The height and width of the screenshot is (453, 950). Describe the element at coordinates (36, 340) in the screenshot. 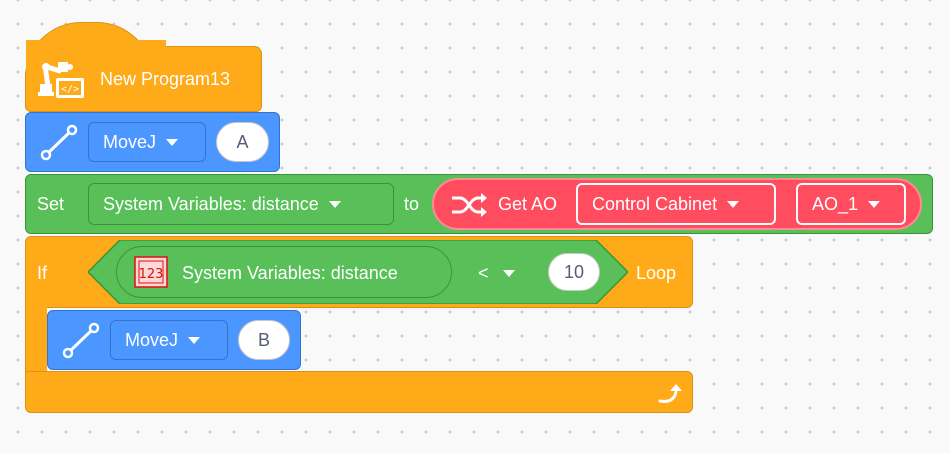

I see `if-block-arm` at that location.